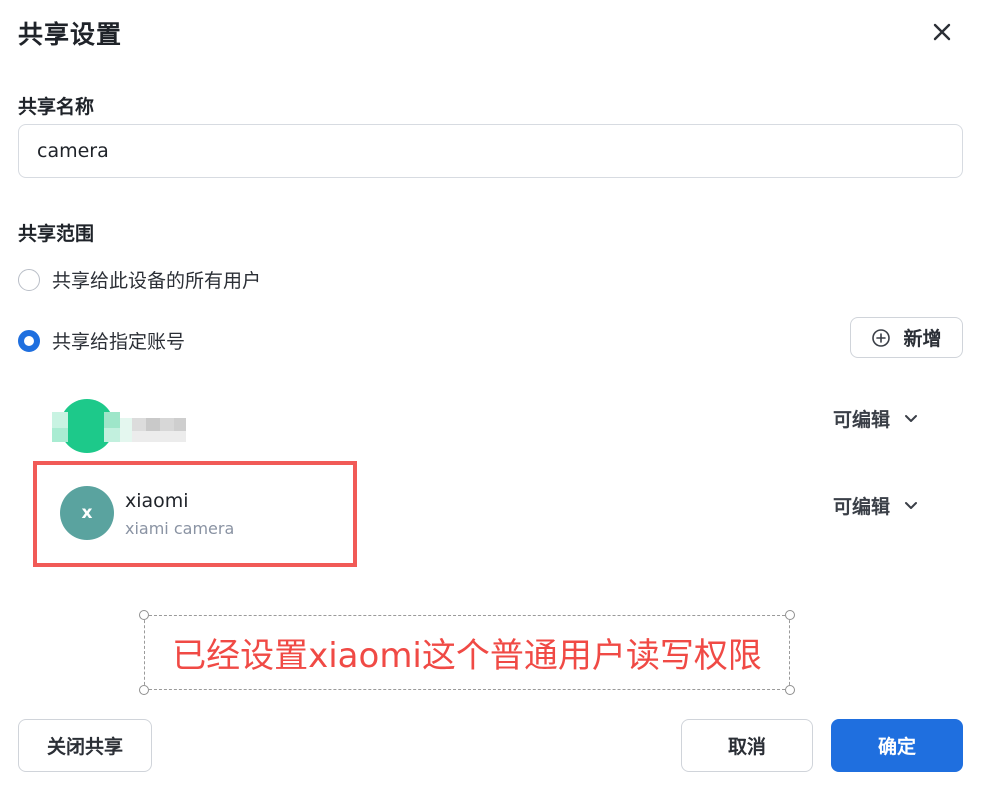 The image size is (989, 804). I want to click on add-account-button: 新增, so click(906, 337).